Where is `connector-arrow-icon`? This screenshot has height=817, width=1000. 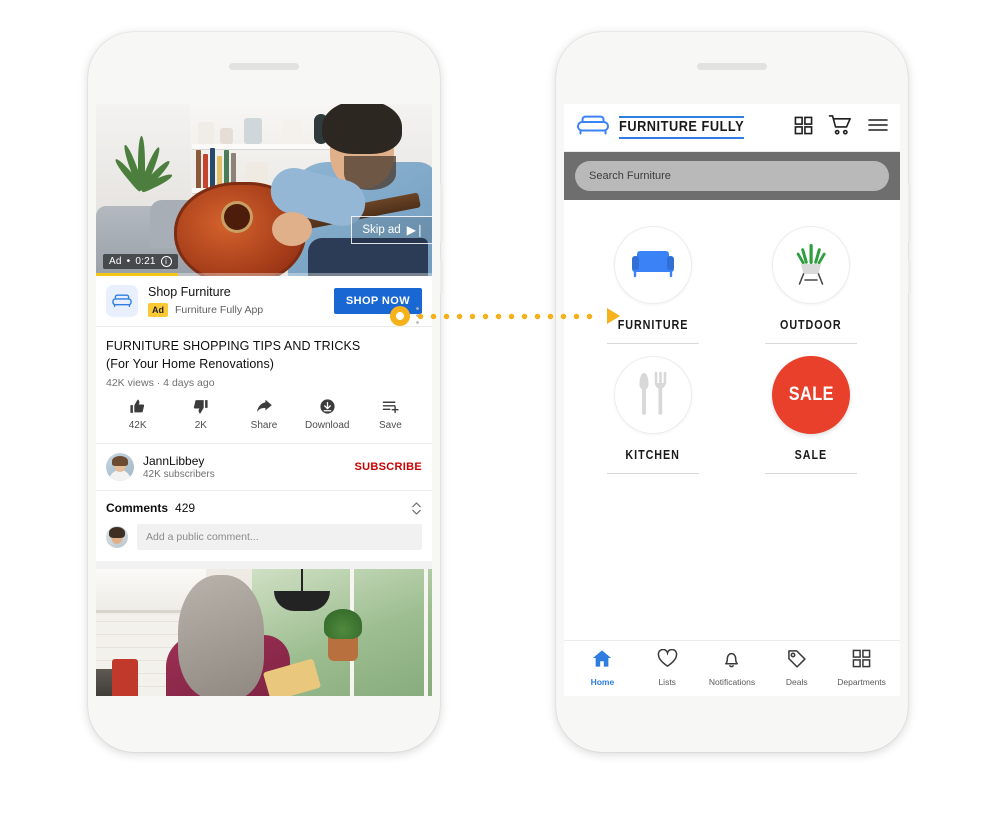 connector-arrow-icon is located at coordinates (613, 316).